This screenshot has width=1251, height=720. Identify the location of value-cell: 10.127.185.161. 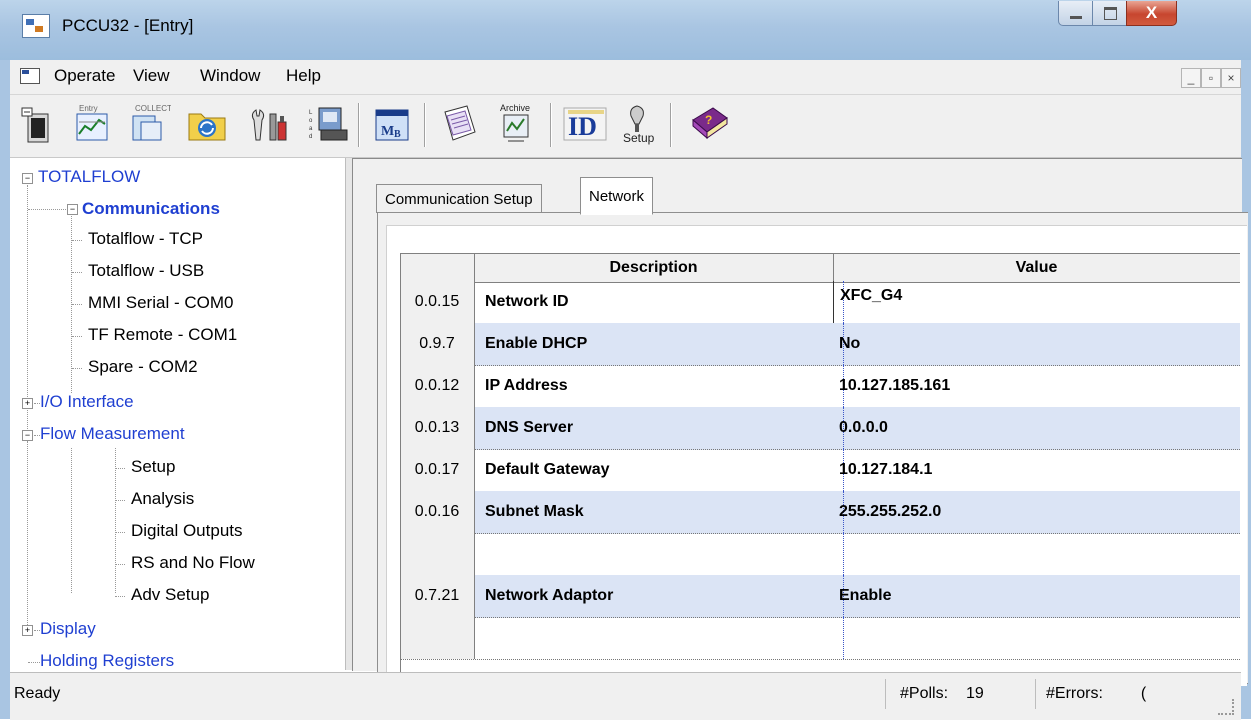
(1036, 386).